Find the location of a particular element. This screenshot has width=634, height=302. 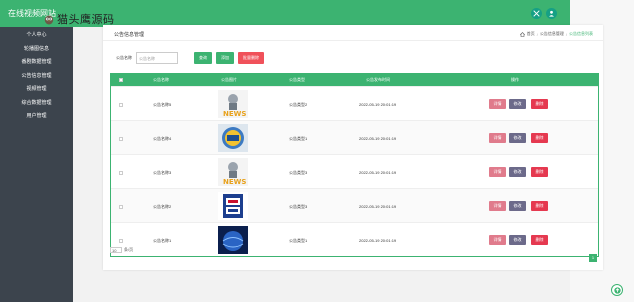

notice-name: 公告名称5 is located at coordinates (162, 104).